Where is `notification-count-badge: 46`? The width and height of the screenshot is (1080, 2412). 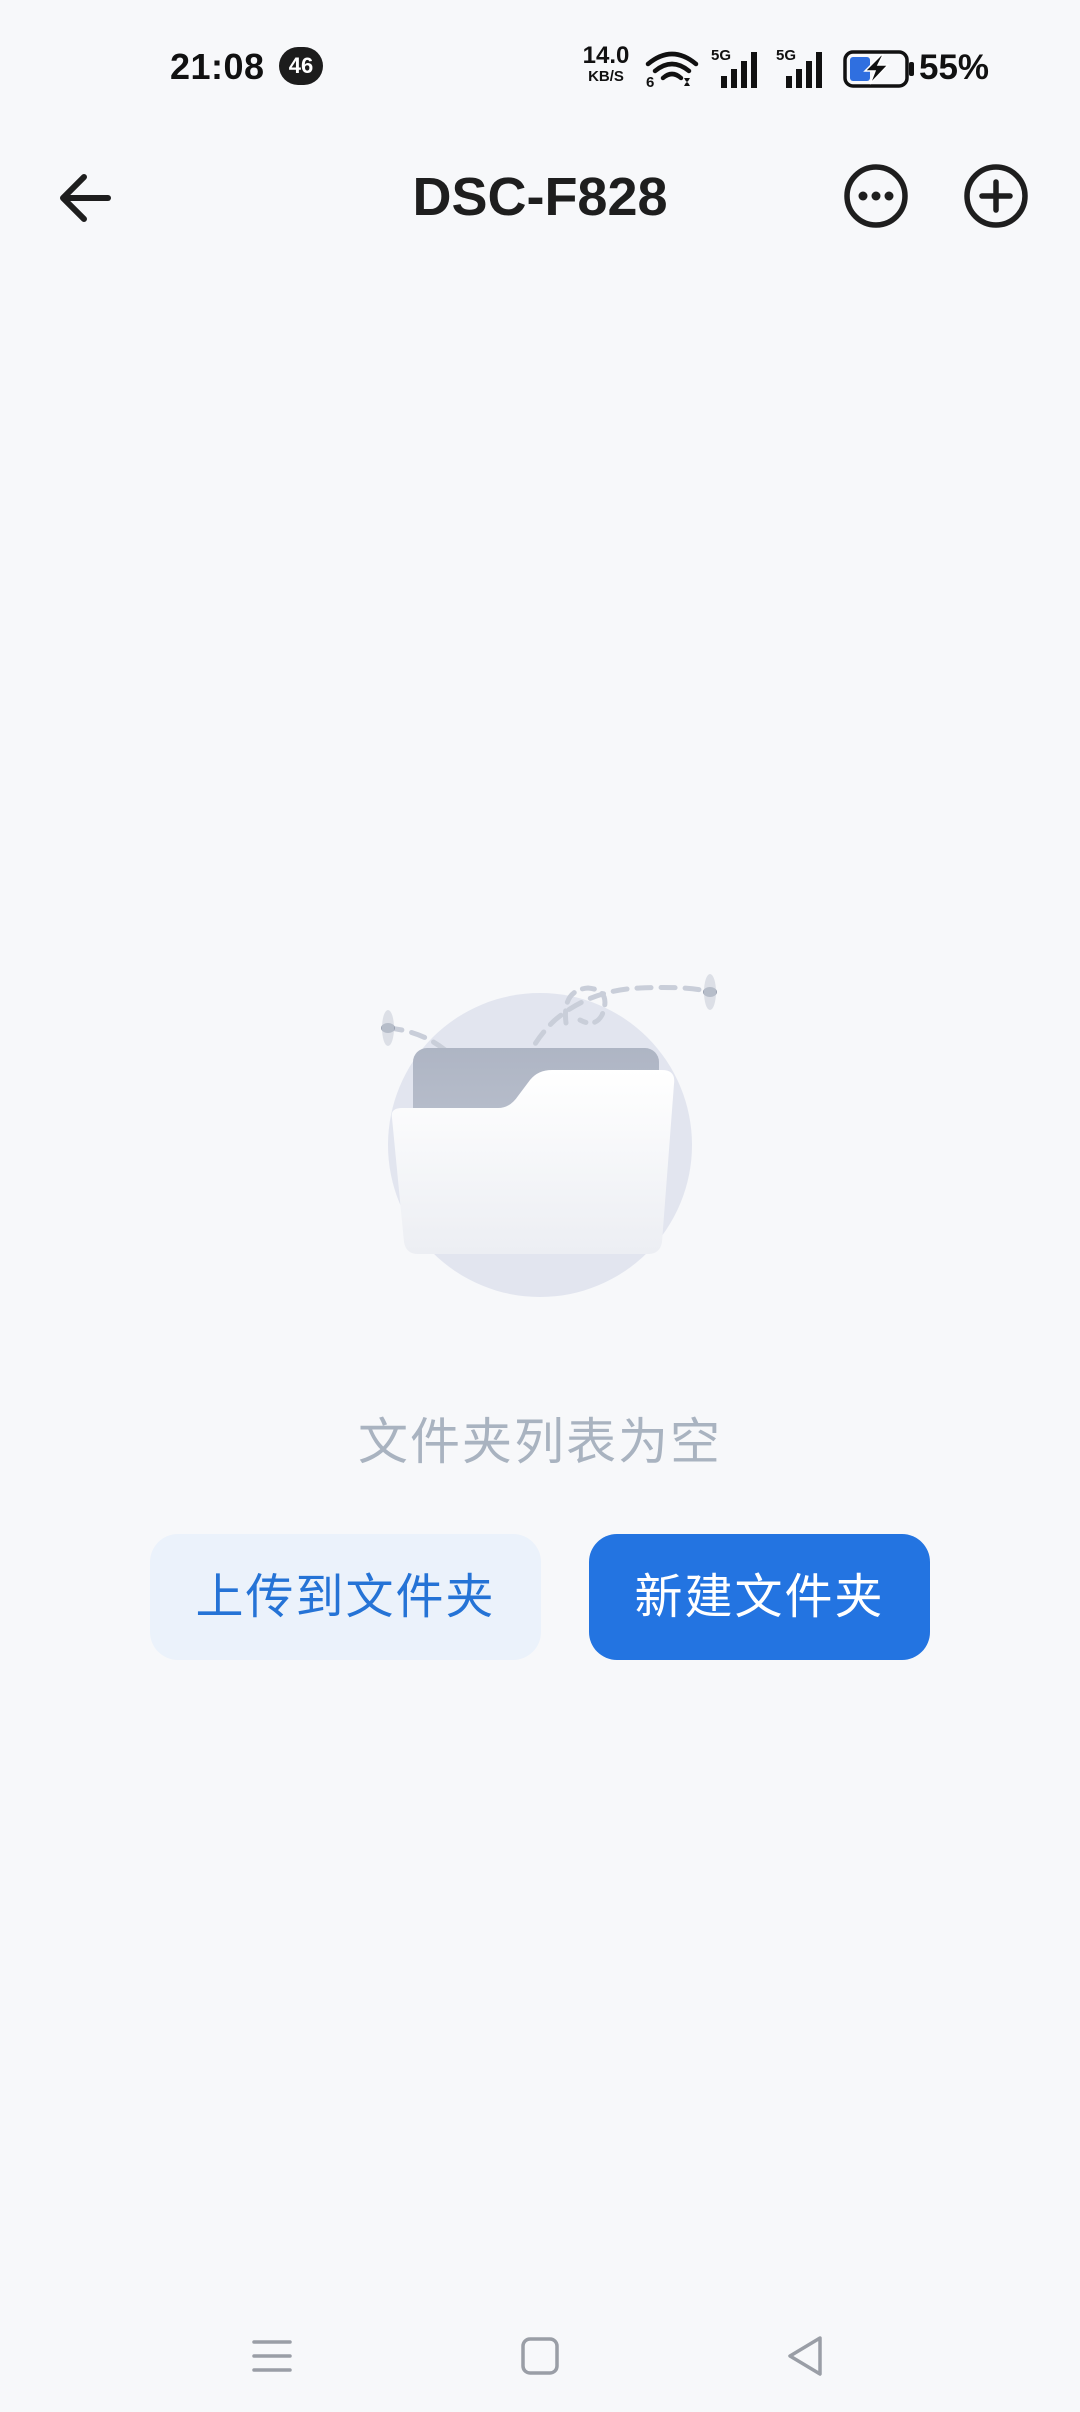
notification-count-badge: 46 is located at coordinates (301, 66).